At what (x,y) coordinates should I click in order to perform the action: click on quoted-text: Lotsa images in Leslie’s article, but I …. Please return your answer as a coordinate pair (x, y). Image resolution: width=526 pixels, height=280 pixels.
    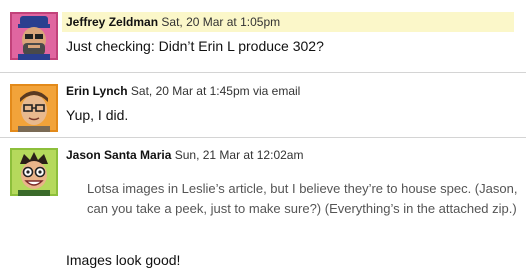
    Looking at the image, I should click on (305, 199).